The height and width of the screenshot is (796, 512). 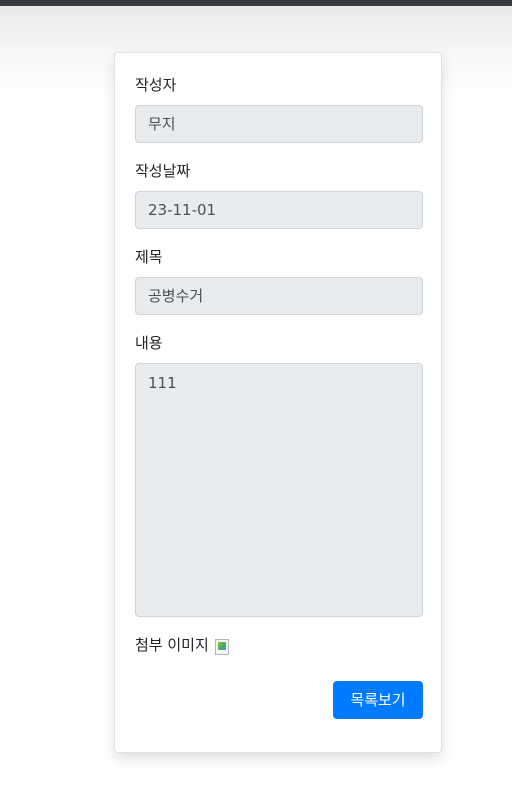 What do you see at coordinates (149, 343) in the screenshot?
I see `content-label: 내용` at bounding box center [149, 343].